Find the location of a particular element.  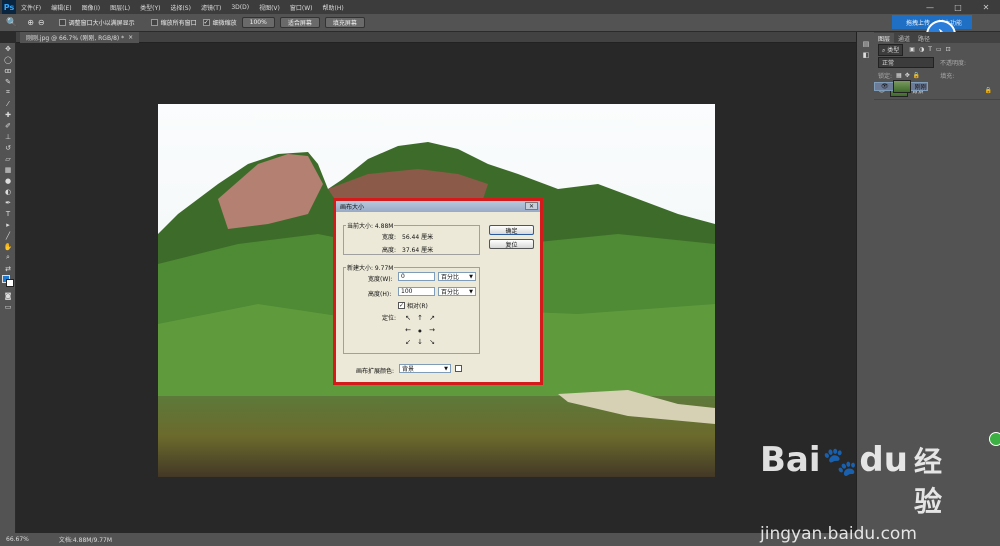

move-tool-icon: ✥ is located at coordinates (8, 48).